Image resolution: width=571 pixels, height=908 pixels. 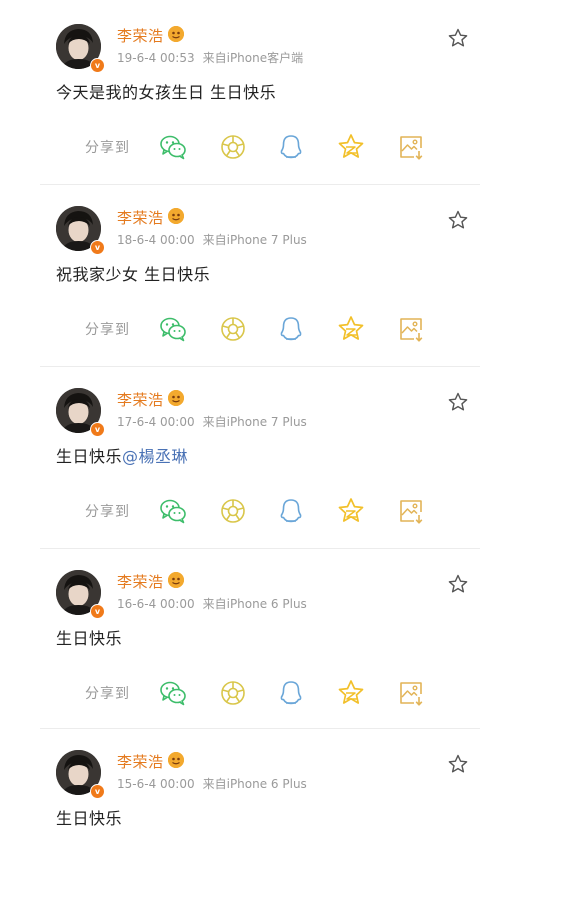 I want to click on post-content: 今天是我的女孩生日 生日快乐, so click(x=166, y=91).